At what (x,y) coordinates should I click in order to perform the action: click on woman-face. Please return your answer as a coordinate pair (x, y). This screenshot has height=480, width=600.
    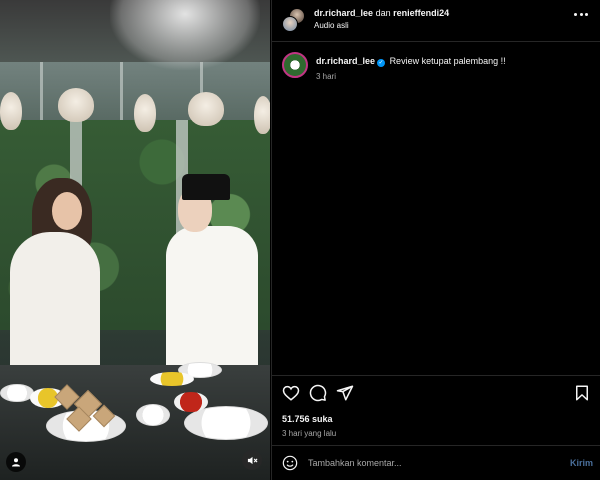
    Looking at the image, I should click on (67, 211).